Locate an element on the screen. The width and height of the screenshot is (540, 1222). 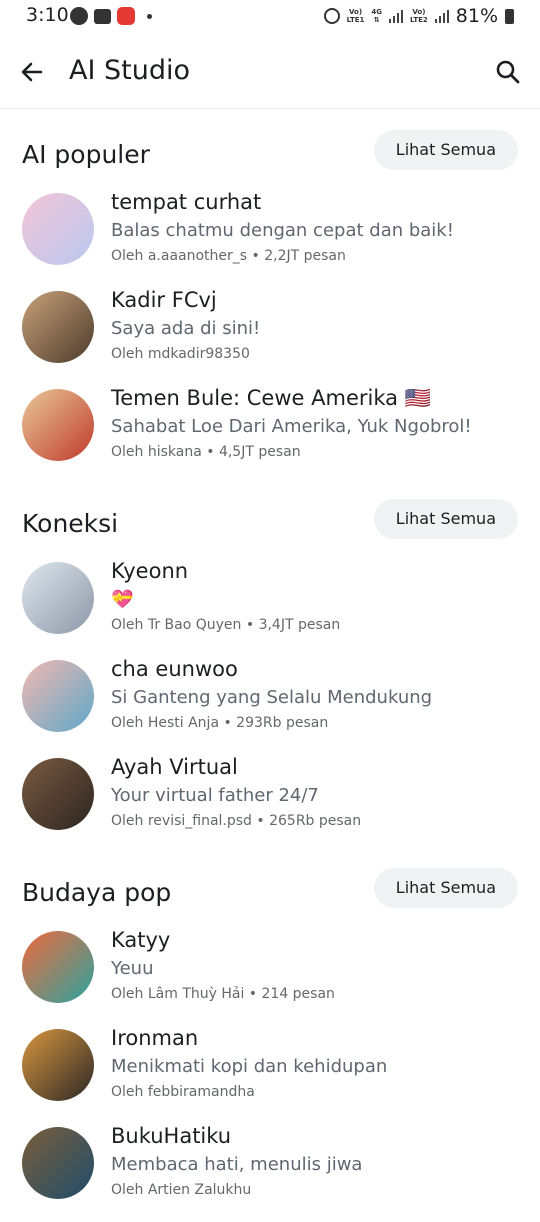
item-name: Kyeonn is located at coordinates (150, 571).